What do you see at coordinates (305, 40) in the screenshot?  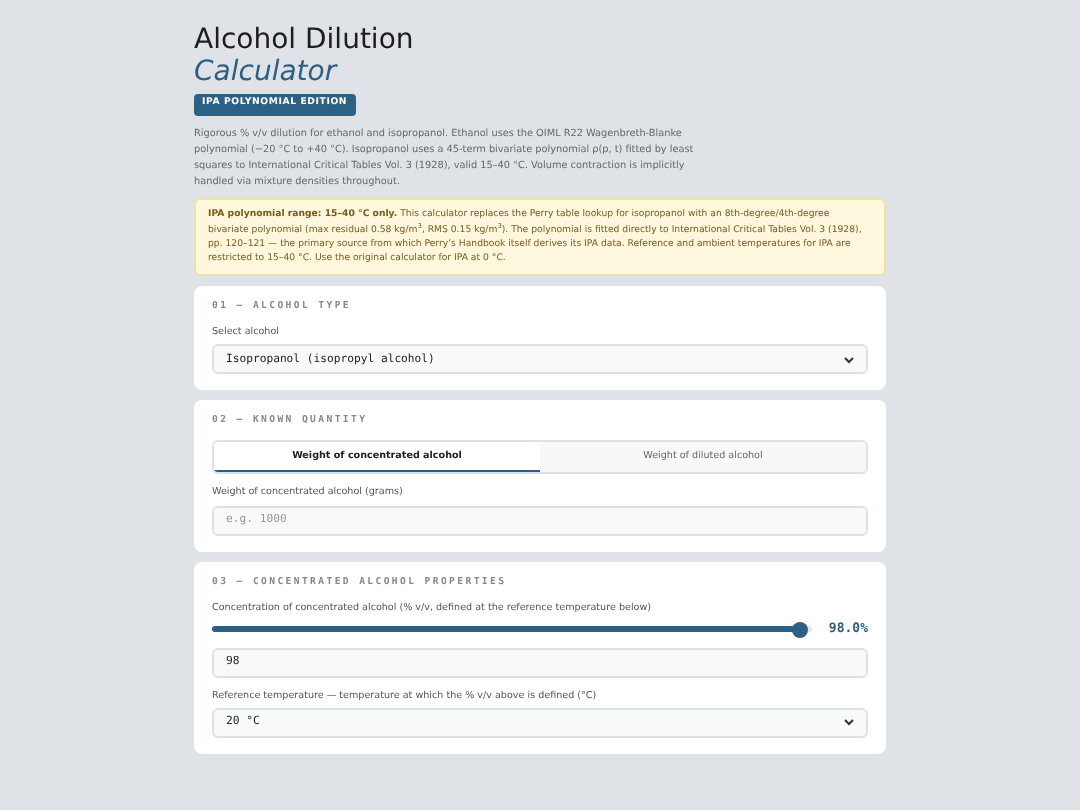 I see `page-title: Alcohol Dilution` at bounding box center [305, 40].